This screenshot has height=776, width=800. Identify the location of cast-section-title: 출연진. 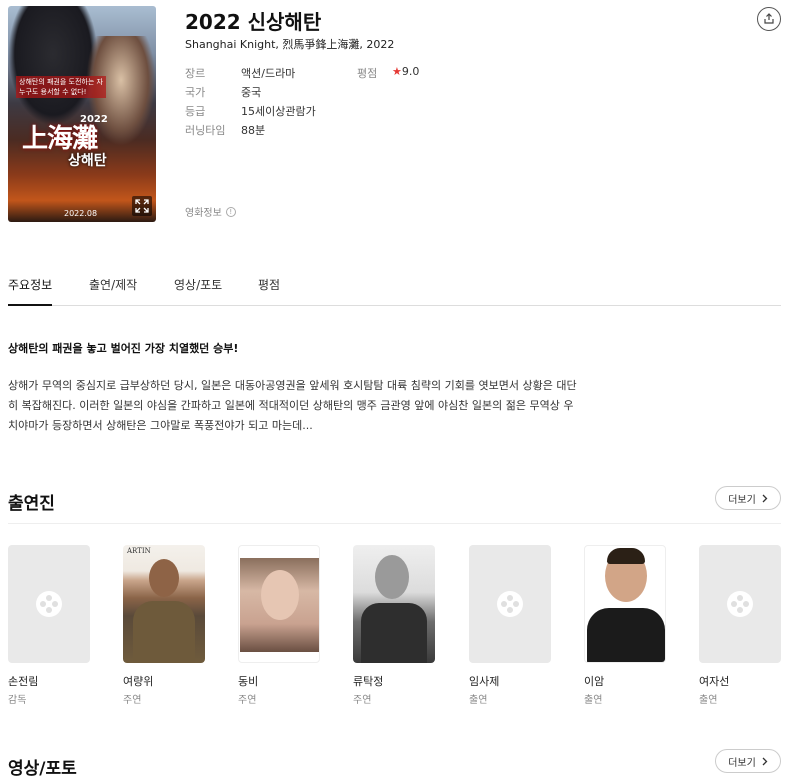
(31, 504).